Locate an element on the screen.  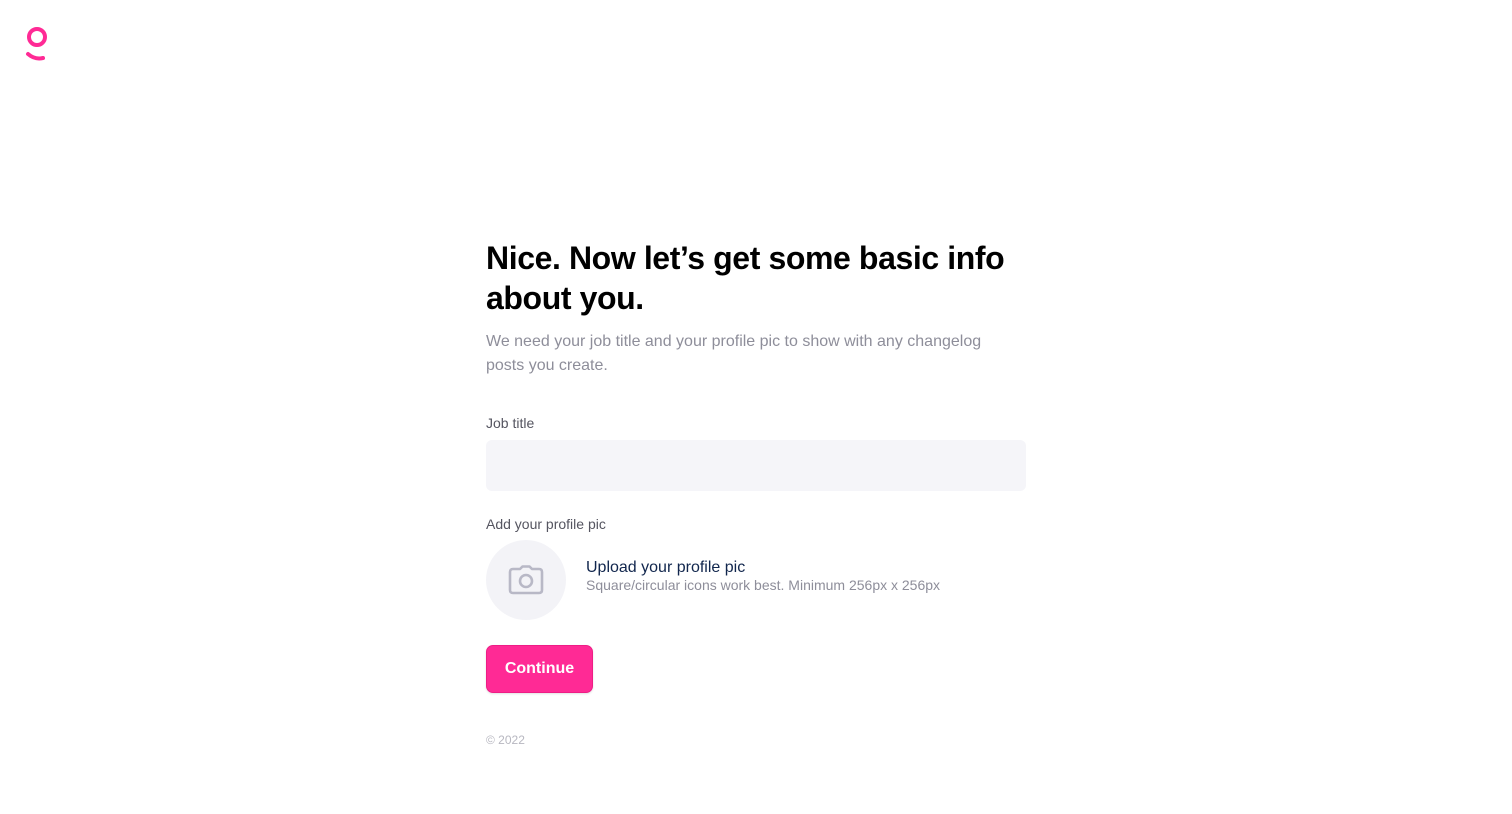
job-title-label: Job title is located at coordinates (510, 423).